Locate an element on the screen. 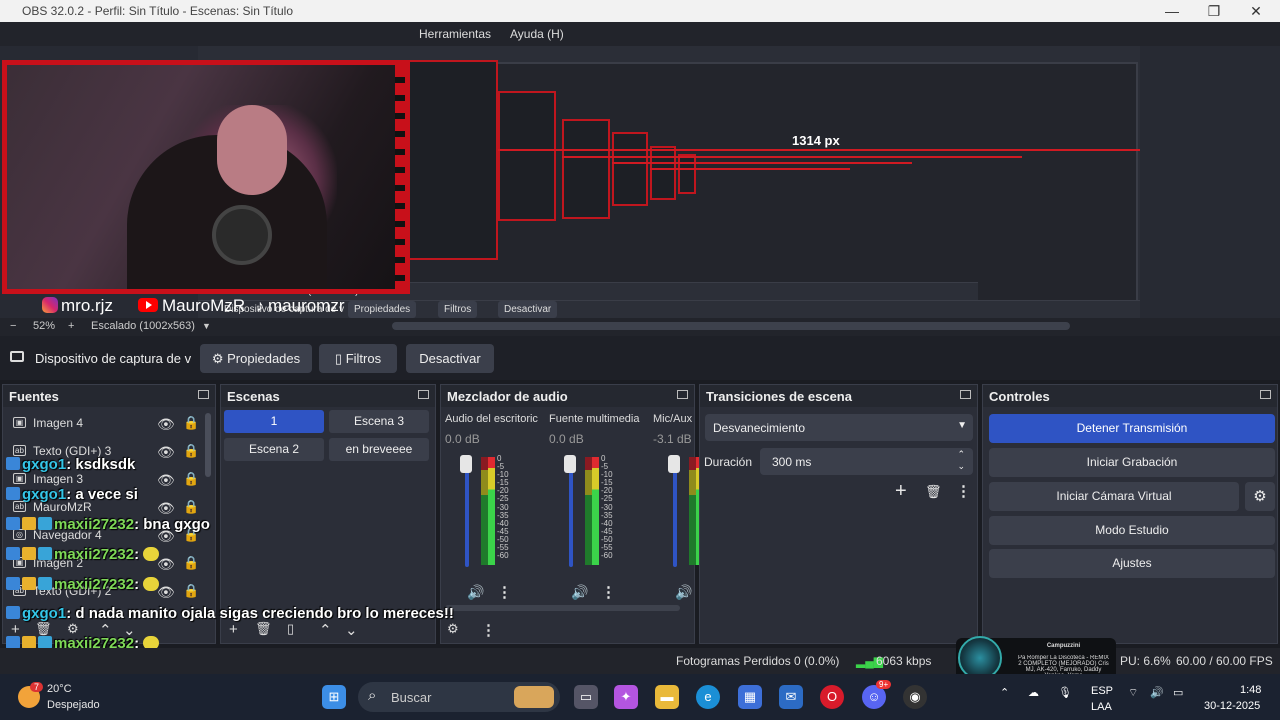  zoom-out-button: − is located at coordinates (13, 326).